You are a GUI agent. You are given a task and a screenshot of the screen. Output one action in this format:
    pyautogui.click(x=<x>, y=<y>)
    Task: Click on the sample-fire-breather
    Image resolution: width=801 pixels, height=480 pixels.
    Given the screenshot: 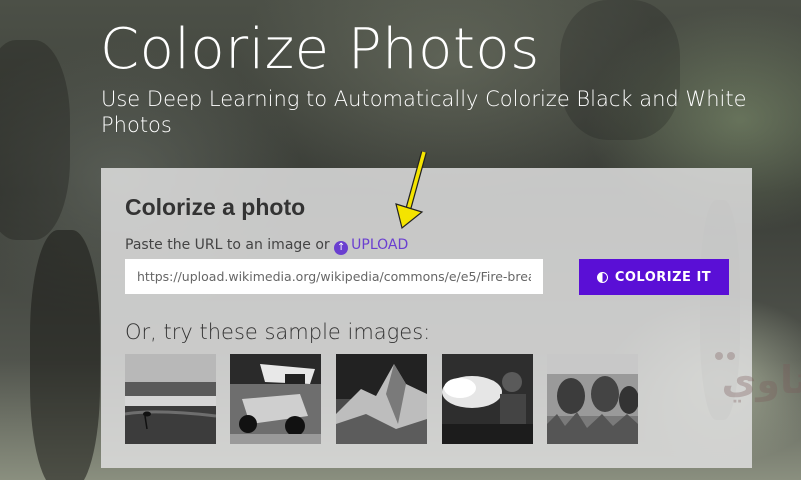 What is the action you would take?
    pyautogui.click(x=487, y=399)
    